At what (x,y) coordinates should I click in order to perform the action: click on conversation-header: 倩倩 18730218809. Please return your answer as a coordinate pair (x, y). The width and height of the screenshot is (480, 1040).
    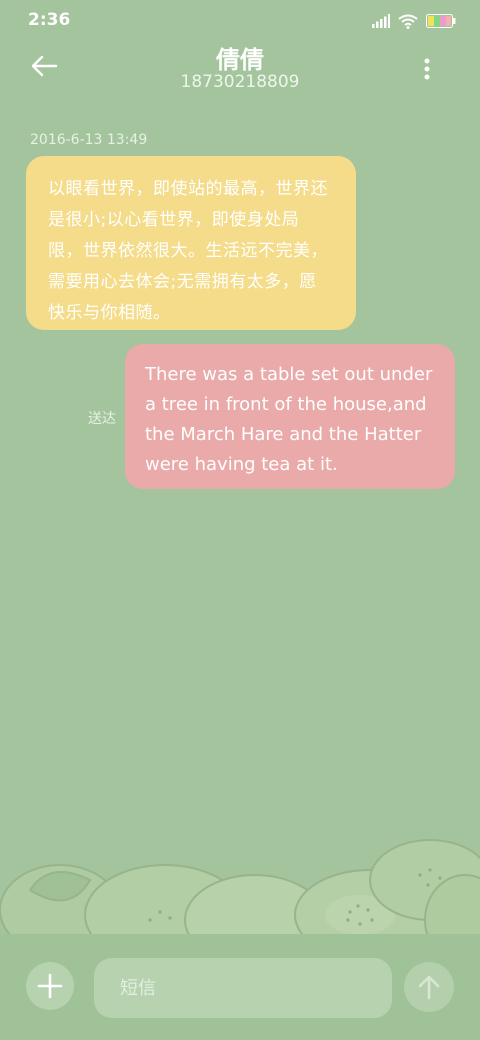
    Looking at the image, I should click on (240, 72).